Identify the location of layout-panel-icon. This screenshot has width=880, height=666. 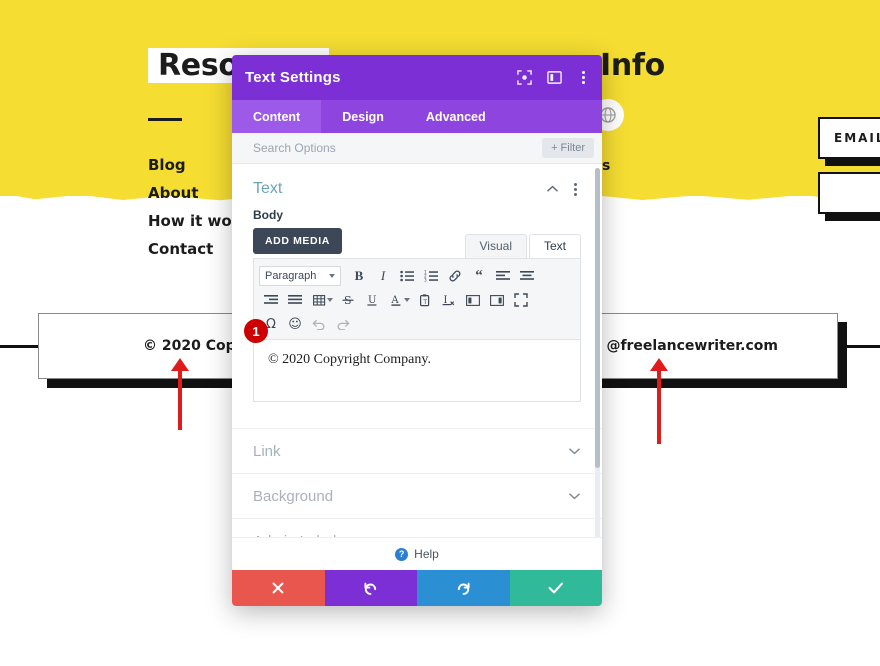
(554, 77).